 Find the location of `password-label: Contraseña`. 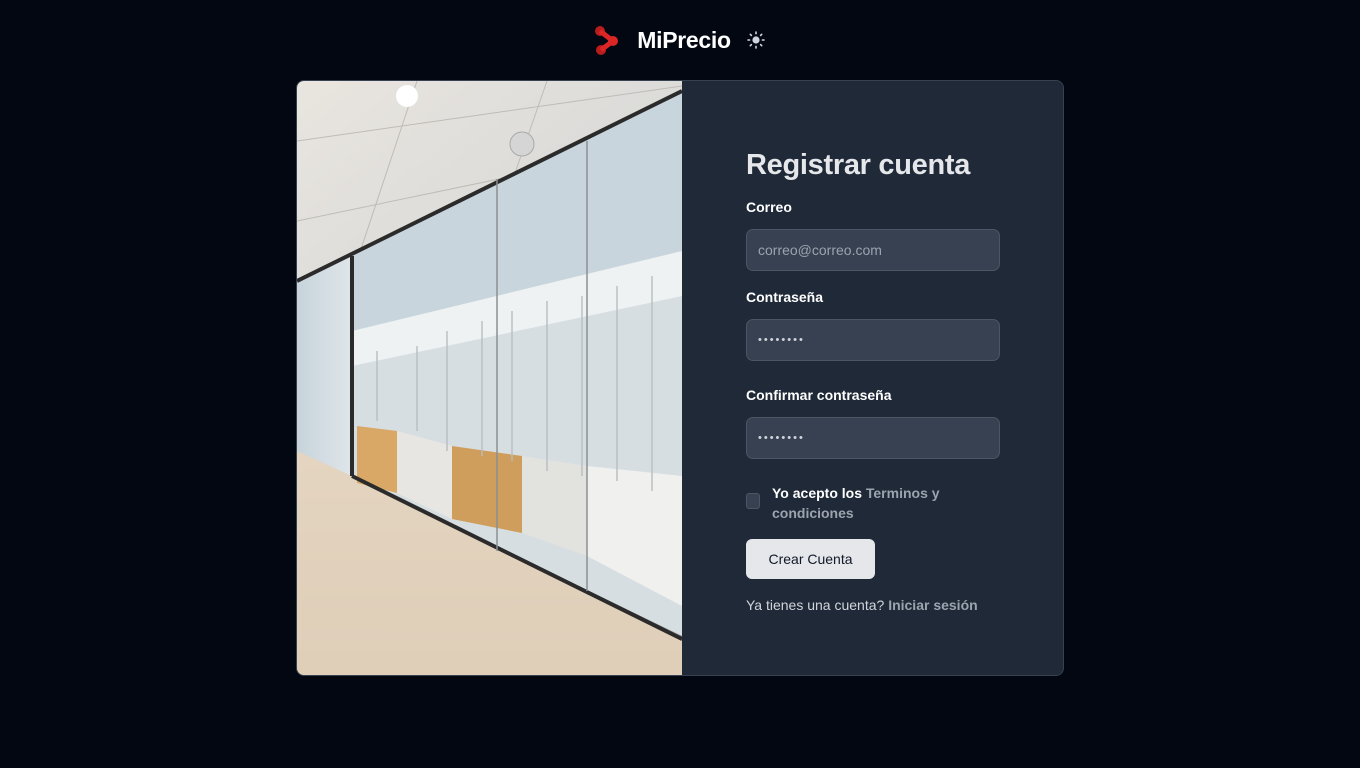

password-label: Contraseña is located at coordinates (785, 297).